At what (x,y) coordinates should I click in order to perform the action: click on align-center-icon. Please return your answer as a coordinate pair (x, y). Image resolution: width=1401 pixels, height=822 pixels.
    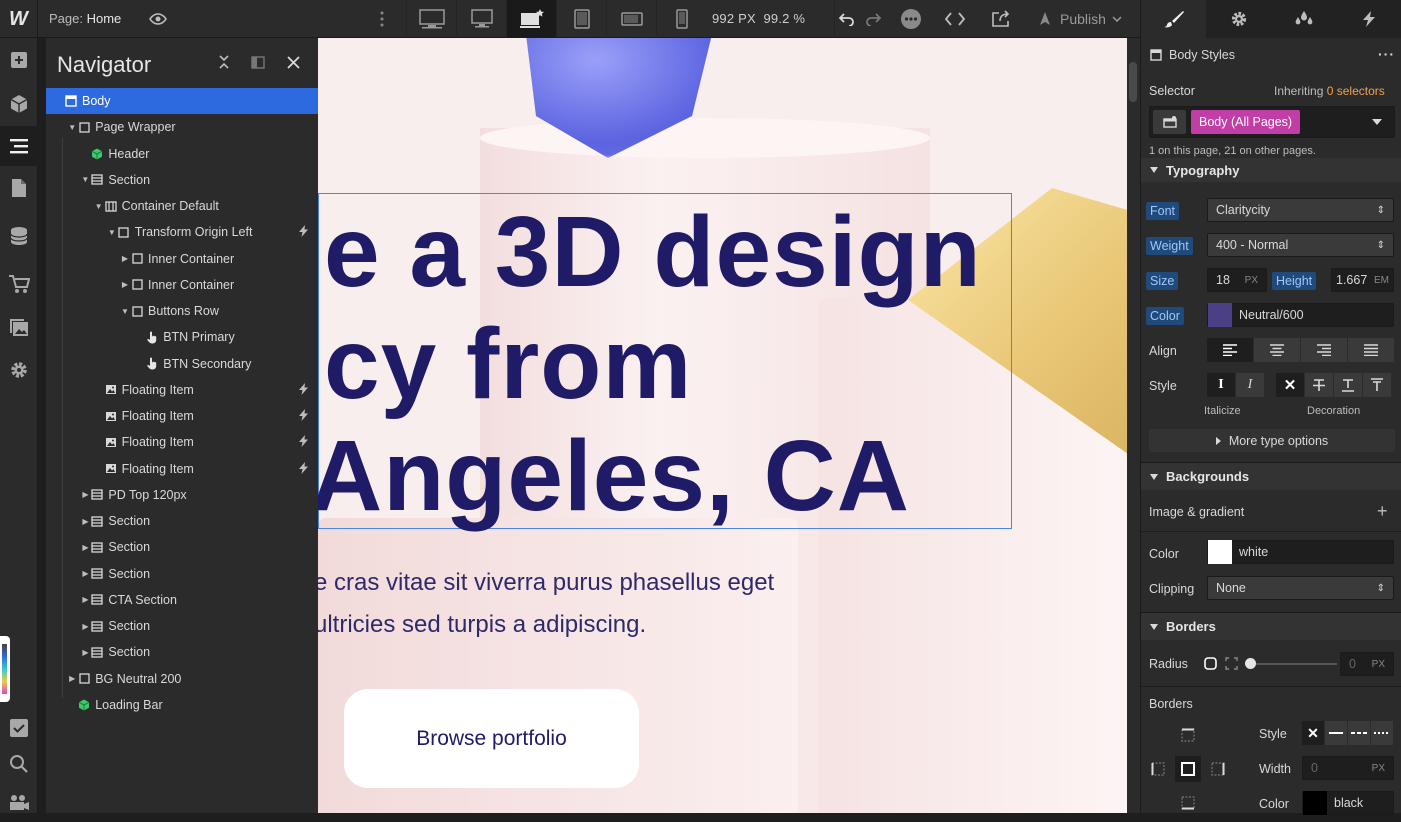
    Looking at the image, I should click on (1277, 350).